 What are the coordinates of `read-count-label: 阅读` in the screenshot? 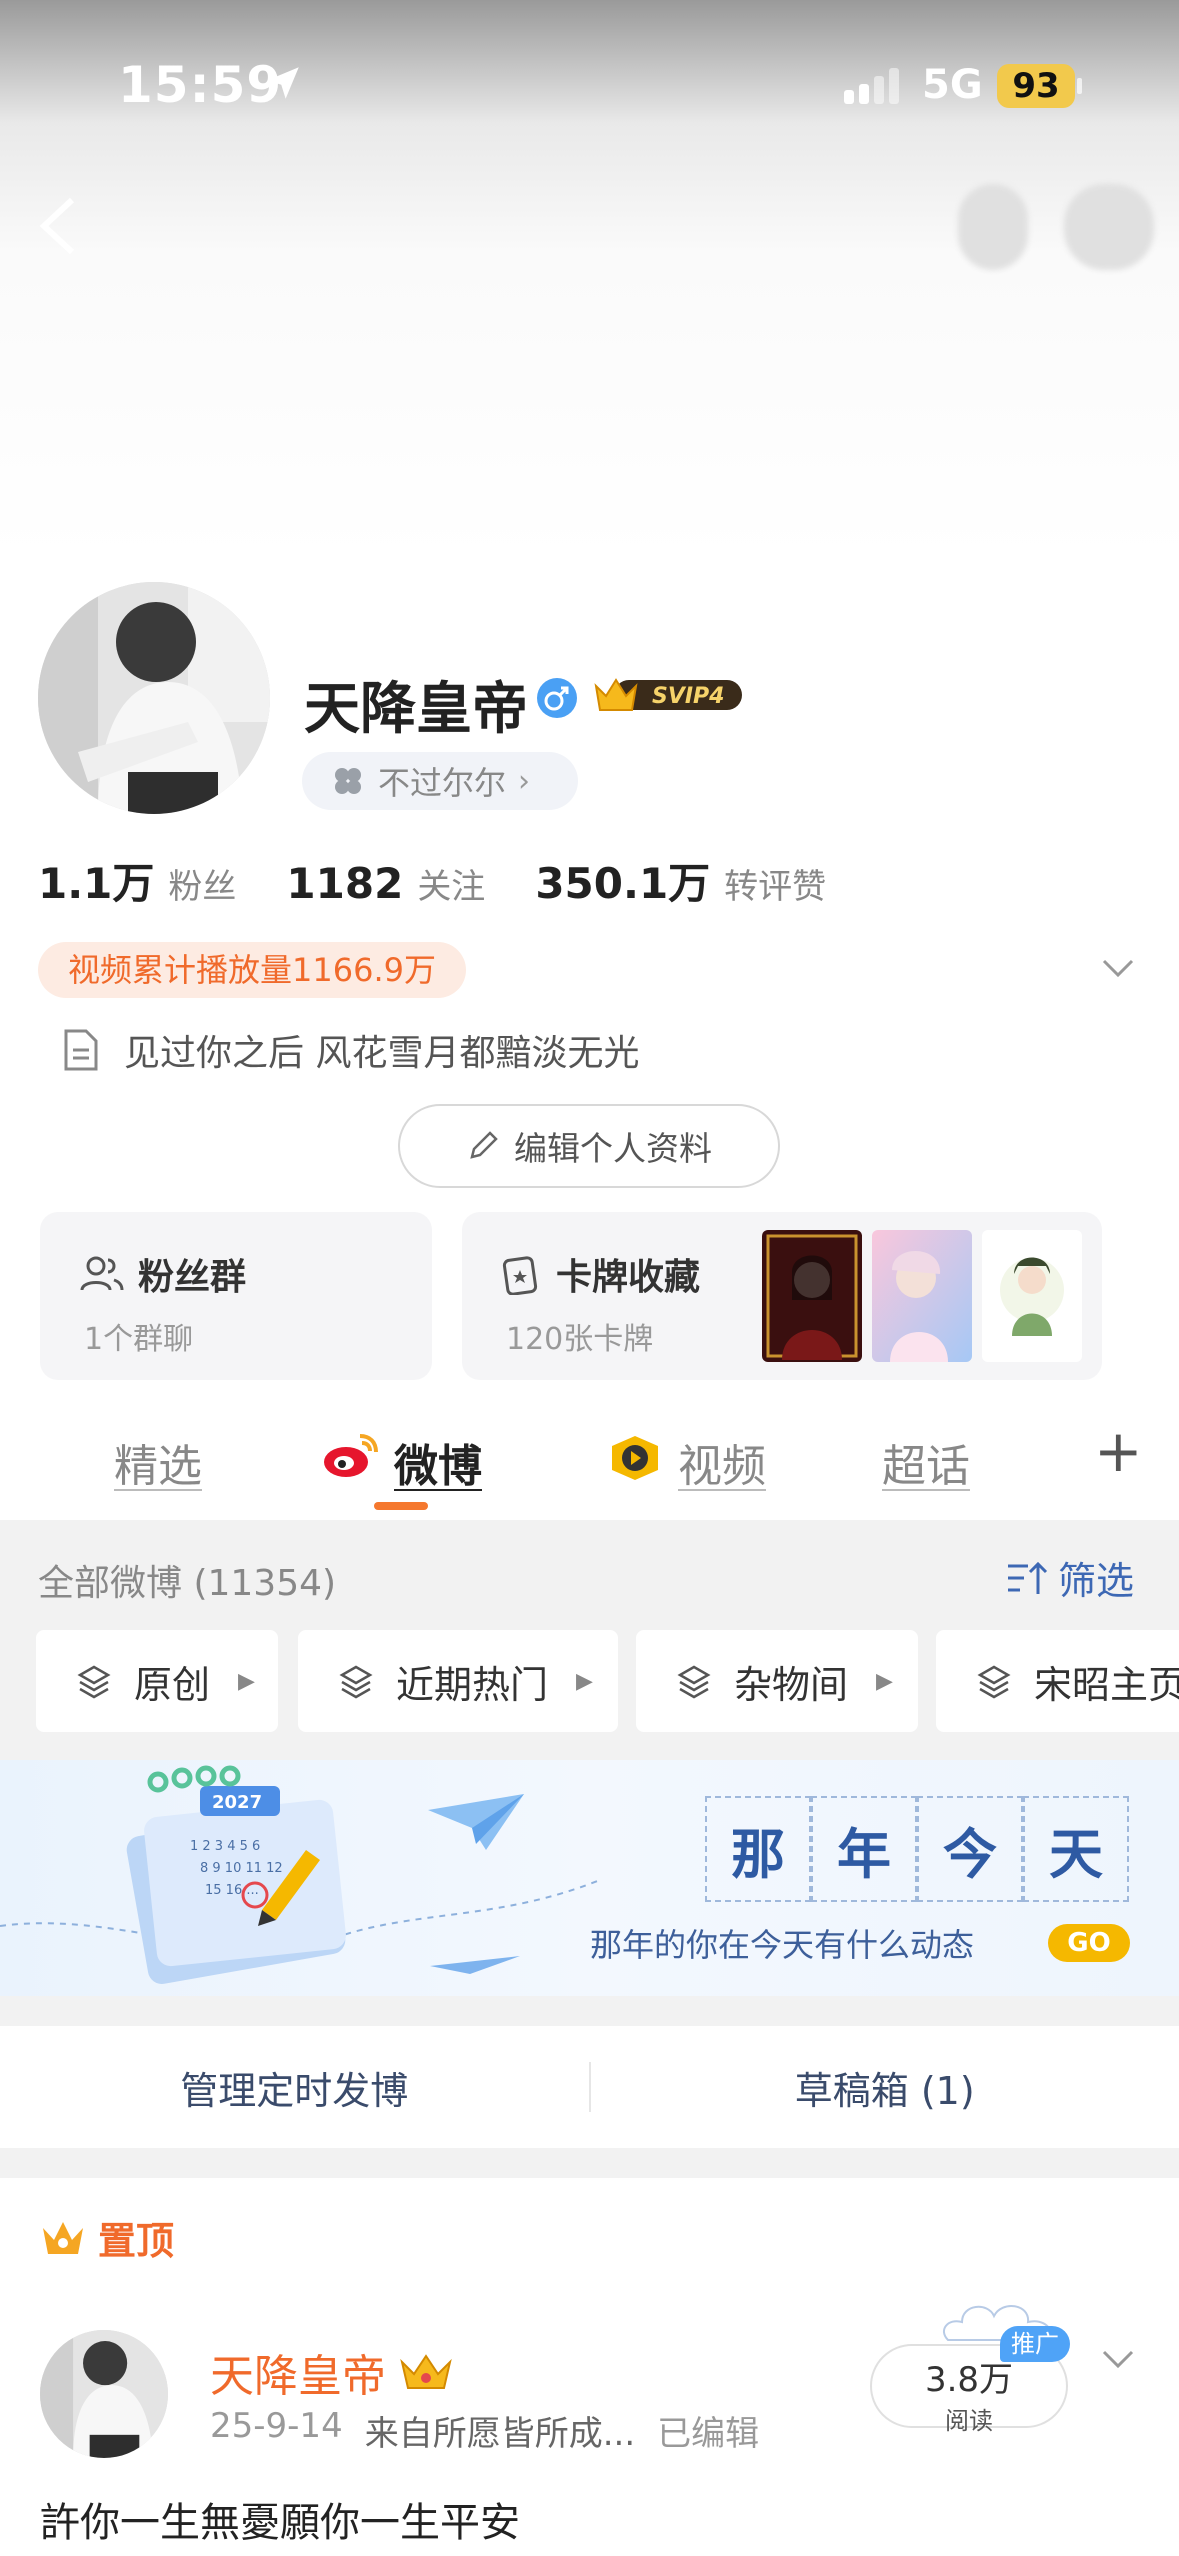 It's located at (969, 2421).